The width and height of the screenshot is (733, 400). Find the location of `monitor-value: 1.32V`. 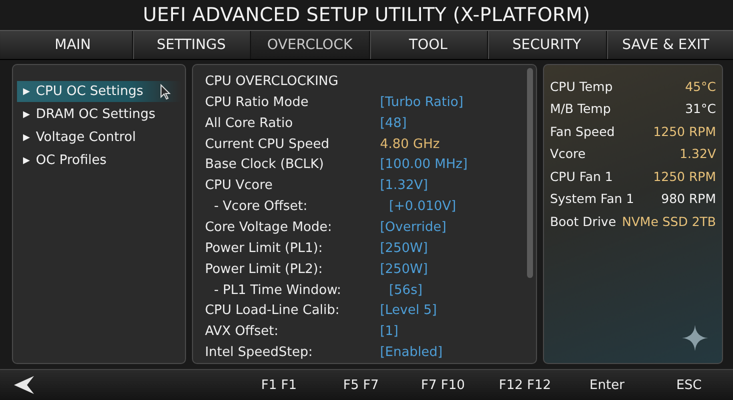

monitor-value: 1.32V is located at coordinates (698, 154).